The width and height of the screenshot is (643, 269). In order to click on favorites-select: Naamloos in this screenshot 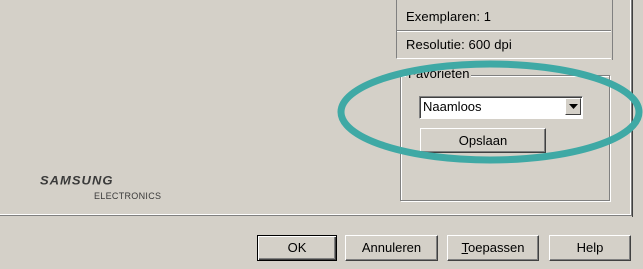, I will do `click(501, 107)`.